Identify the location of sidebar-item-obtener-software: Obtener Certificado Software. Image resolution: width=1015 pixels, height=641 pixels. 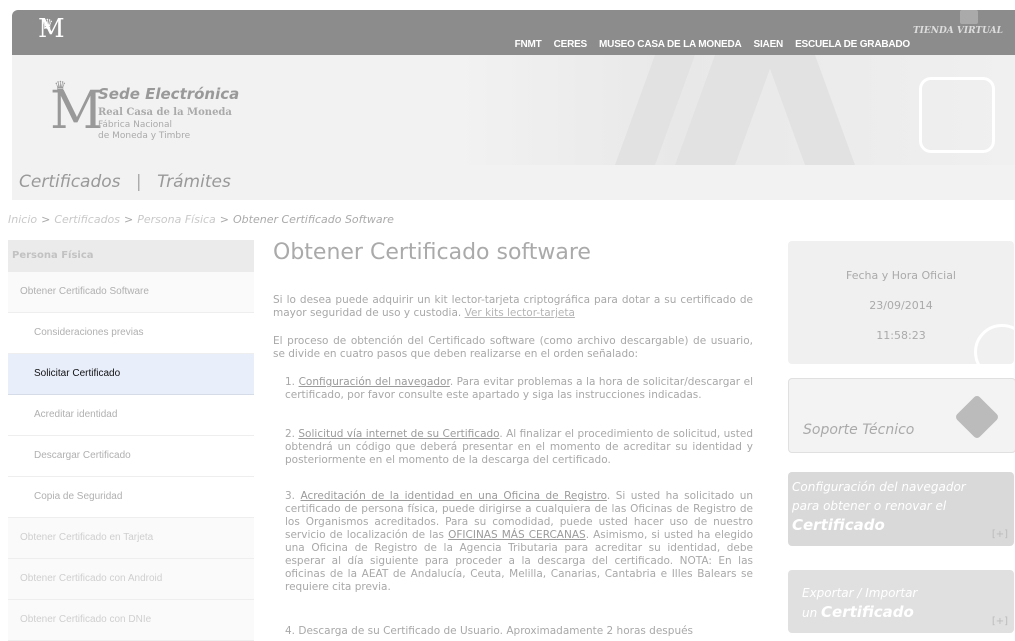
(131, 292).